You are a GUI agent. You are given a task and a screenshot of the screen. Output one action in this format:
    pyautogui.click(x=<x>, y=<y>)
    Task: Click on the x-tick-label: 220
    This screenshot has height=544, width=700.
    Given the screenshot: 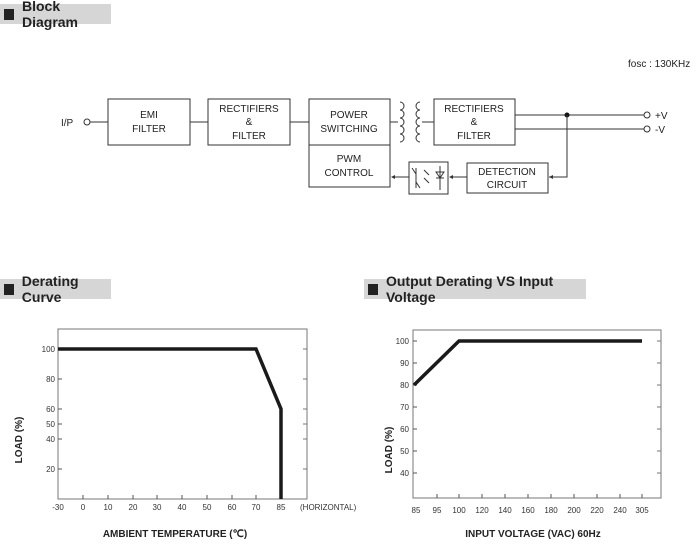 What is the action you would take?
    pyautogui.click(x=597, y=510)
    